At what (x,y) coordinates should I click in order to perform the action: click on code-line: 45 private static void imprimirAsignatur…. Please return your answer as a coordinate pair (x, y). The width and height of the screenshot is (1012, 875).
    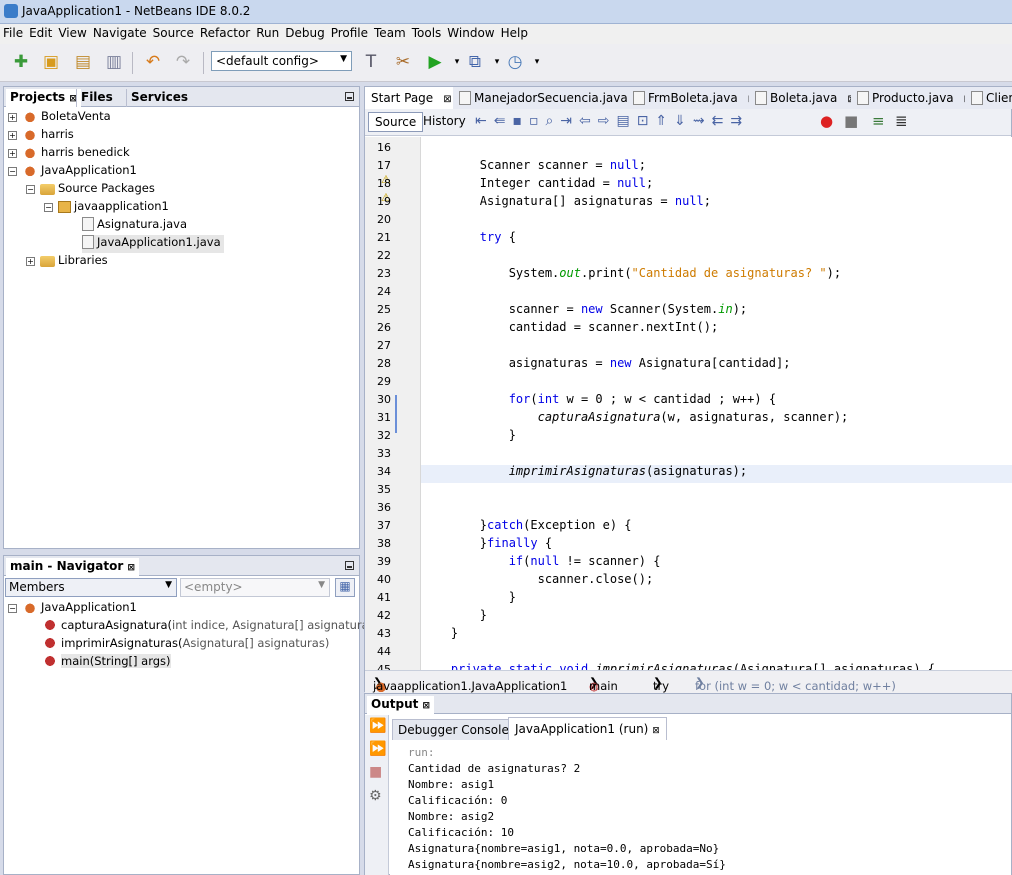
    Looking at the image, I should click on (688, 665).